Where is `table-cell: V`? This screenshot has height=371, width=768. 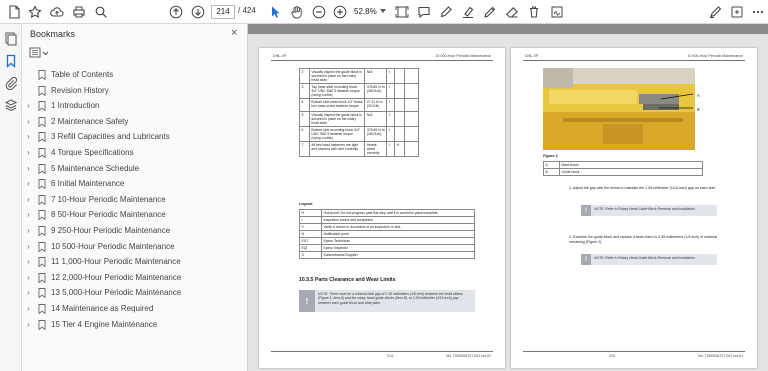
table-cell: V is located at coordinates (310, 227).